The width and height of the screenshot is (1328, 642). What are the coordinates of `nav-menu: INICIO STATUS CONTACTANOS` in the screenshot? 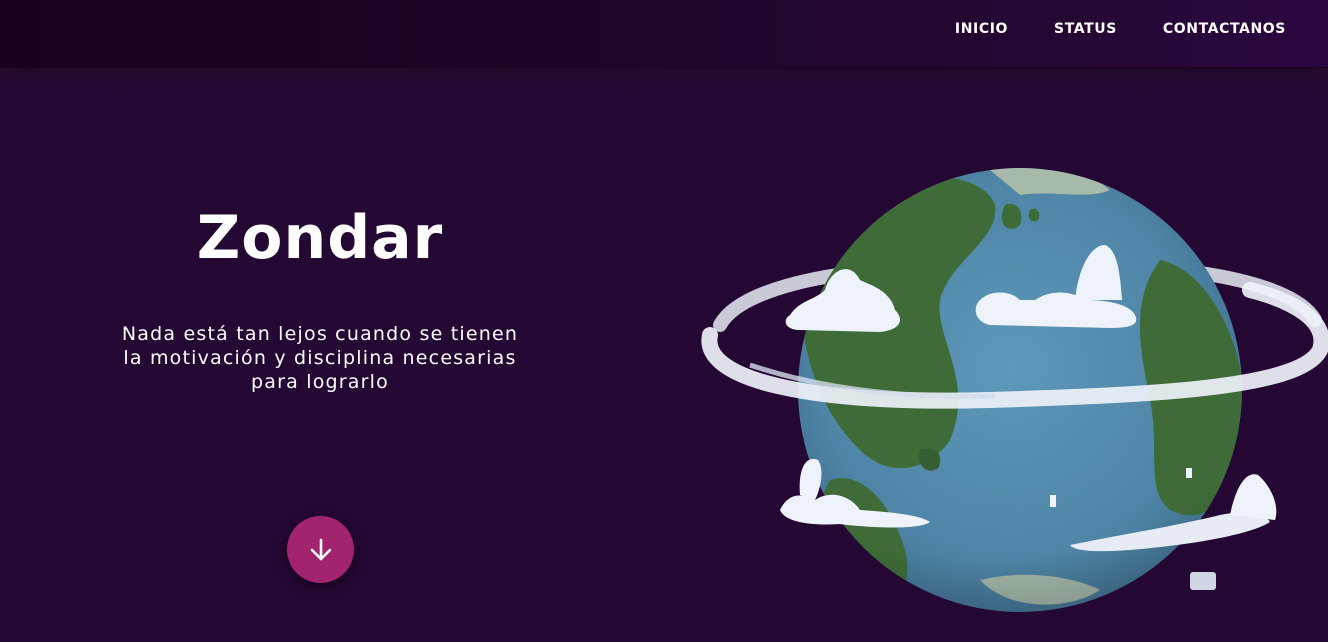 It's located at (1120, 29).